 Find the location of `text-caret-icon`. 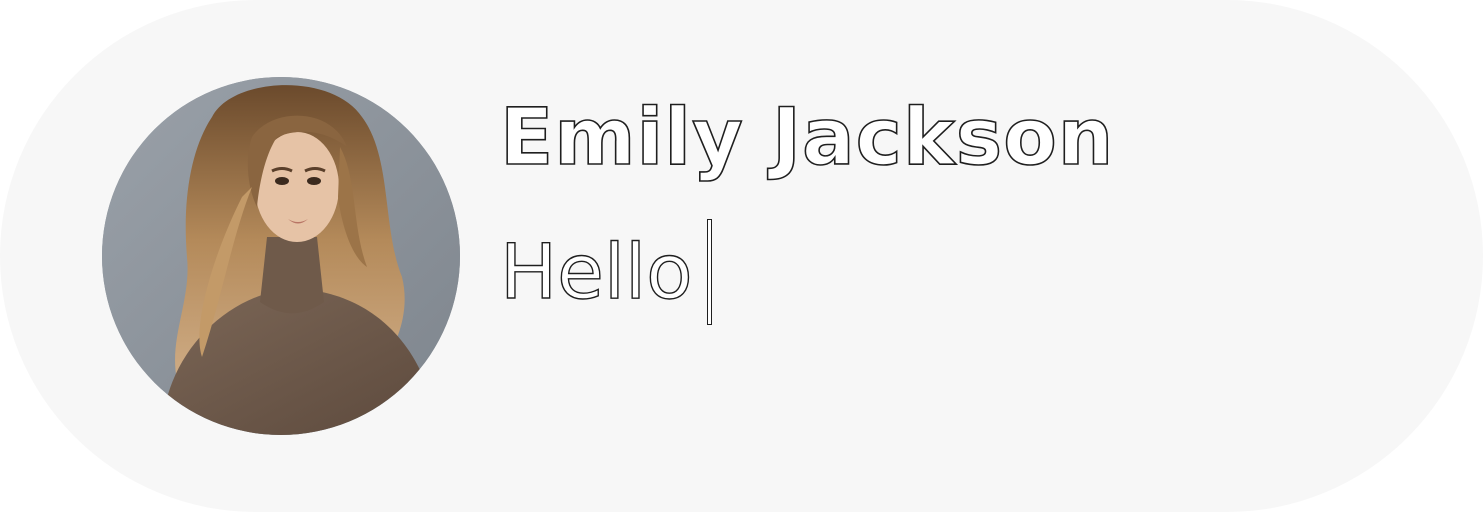

text-caret-icon is located at coordinates (709, 272).